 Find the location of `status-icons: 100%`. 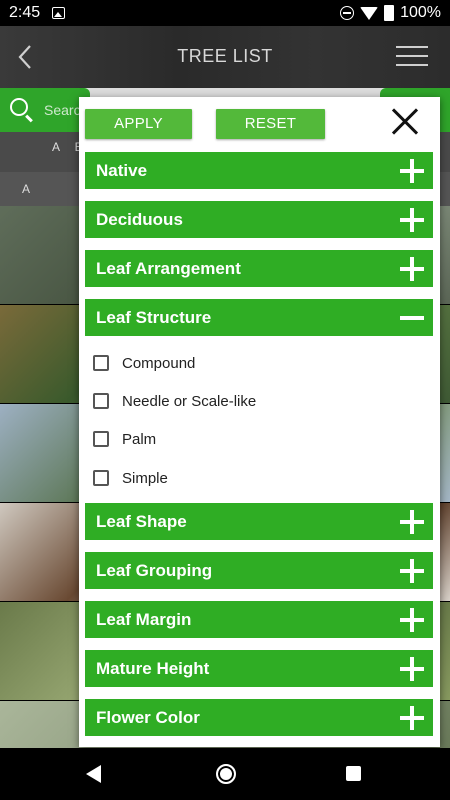

status-icons: 100% is located at coordinates (390, 13).